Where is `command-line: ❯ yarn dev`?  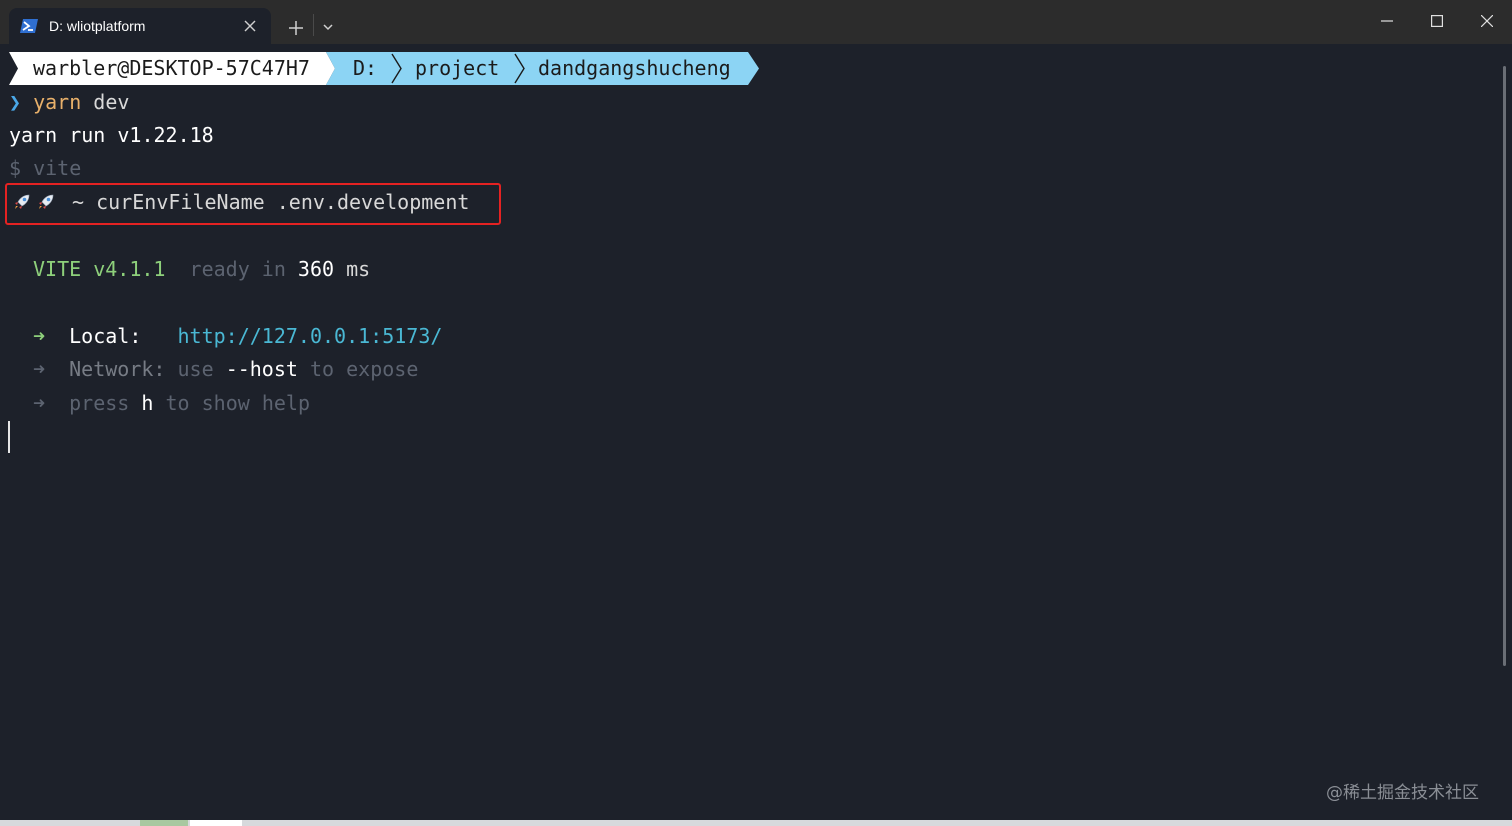
command-line: ❯ yarn dev is located at coordinates (69, 102).